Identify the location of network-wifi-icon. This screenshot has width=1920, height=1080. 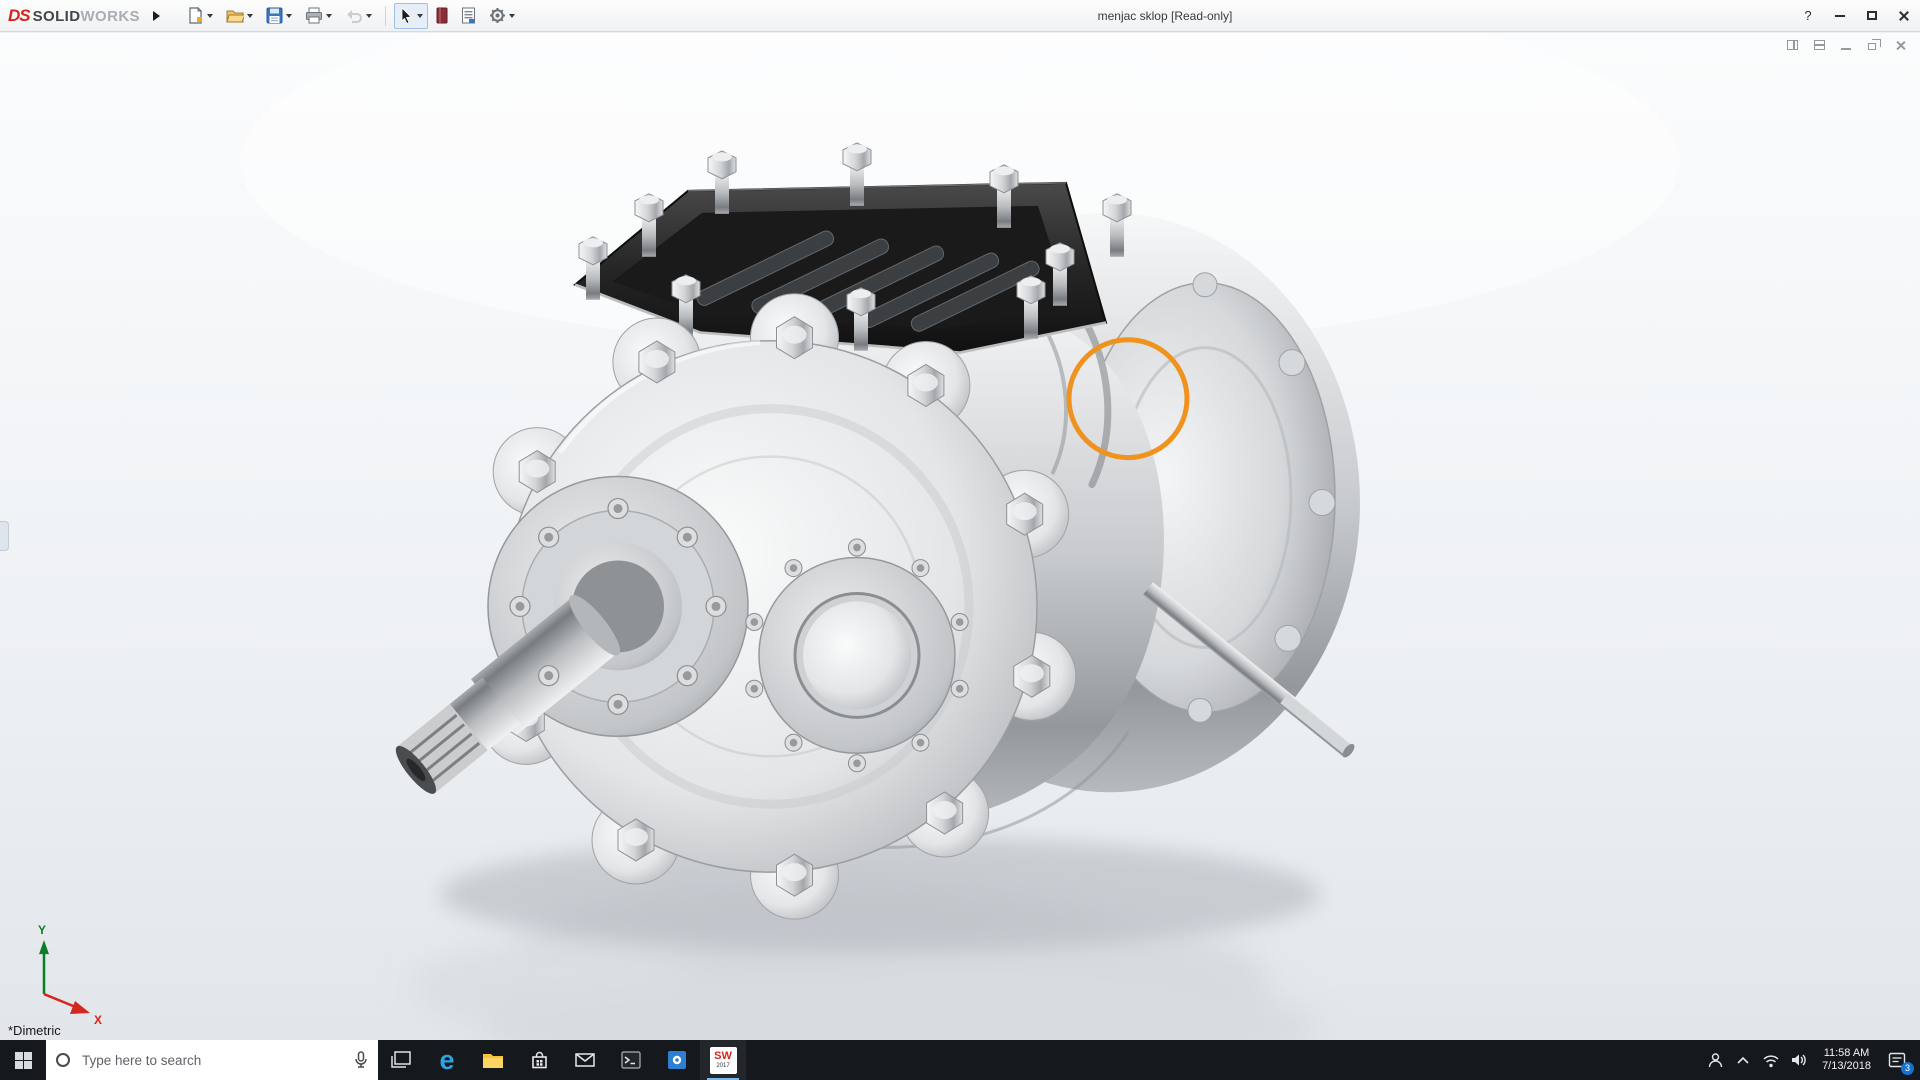
(1771, 1060).